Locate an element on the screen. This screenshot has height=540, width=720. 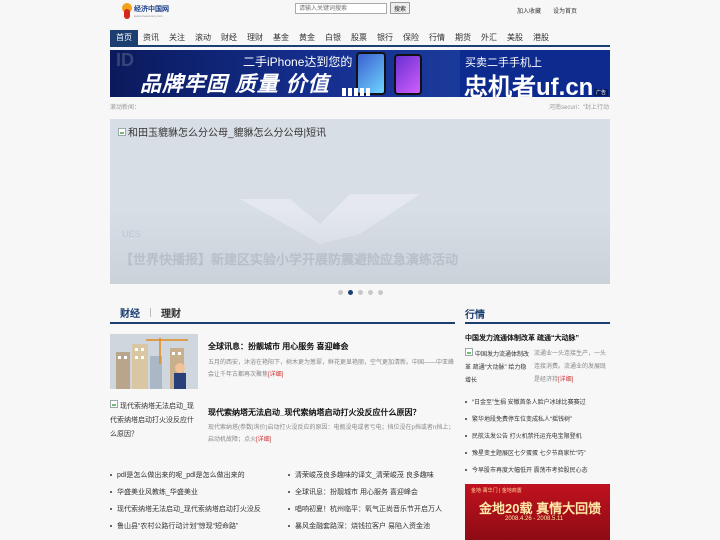
construction-illustration is located at coordinates (154, 361).